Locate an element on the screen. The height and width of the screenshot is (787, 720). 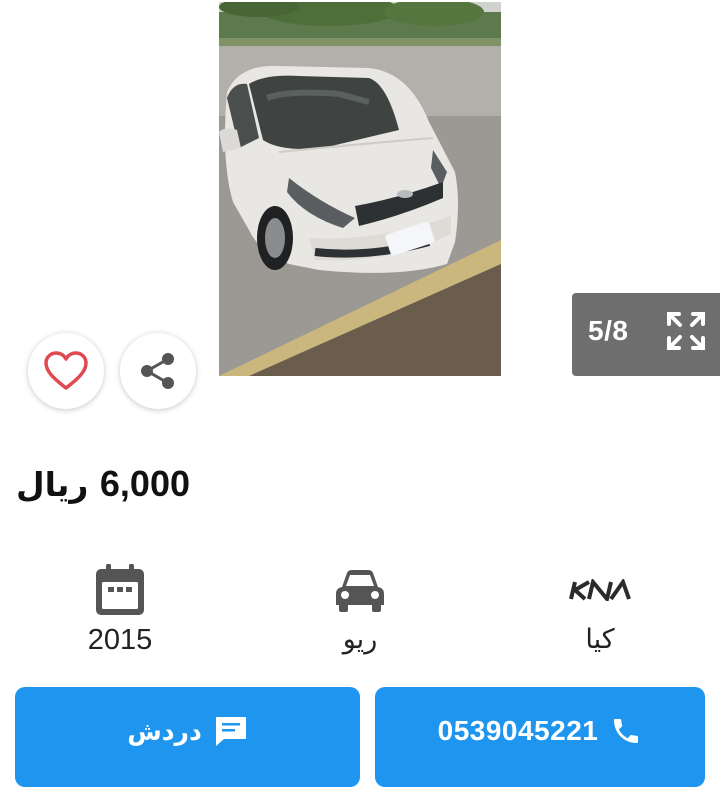
listing-price: 6,000 ريال is located at coordinates (103, 484).